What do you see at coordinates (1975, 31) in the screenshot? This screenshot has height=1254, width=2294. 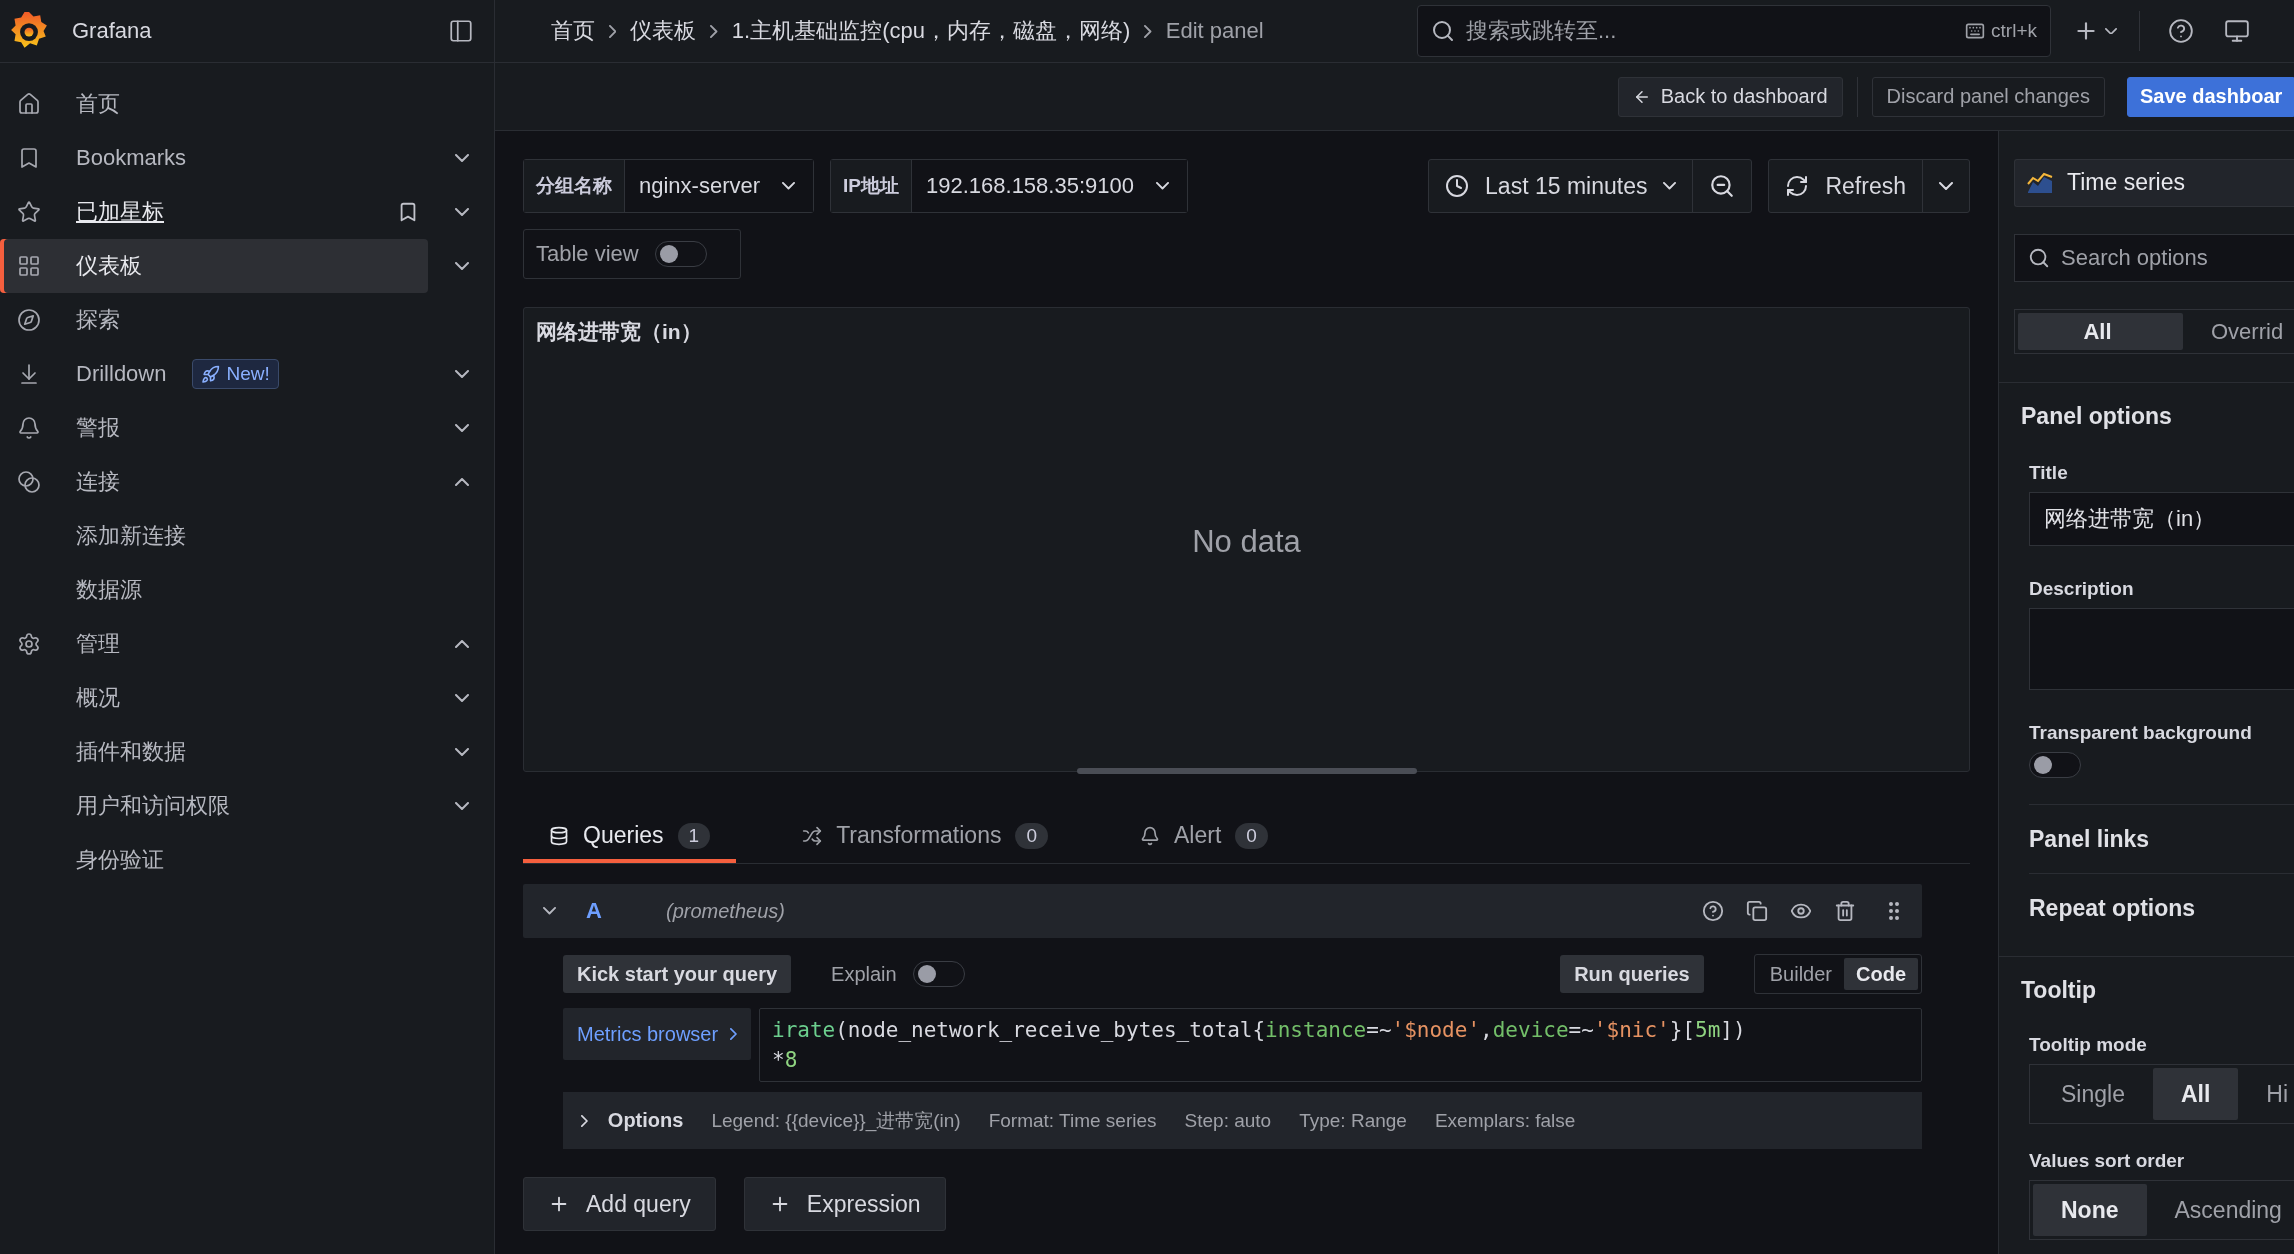 I see `keyboard-icon` at bounding box center [1975, 31].